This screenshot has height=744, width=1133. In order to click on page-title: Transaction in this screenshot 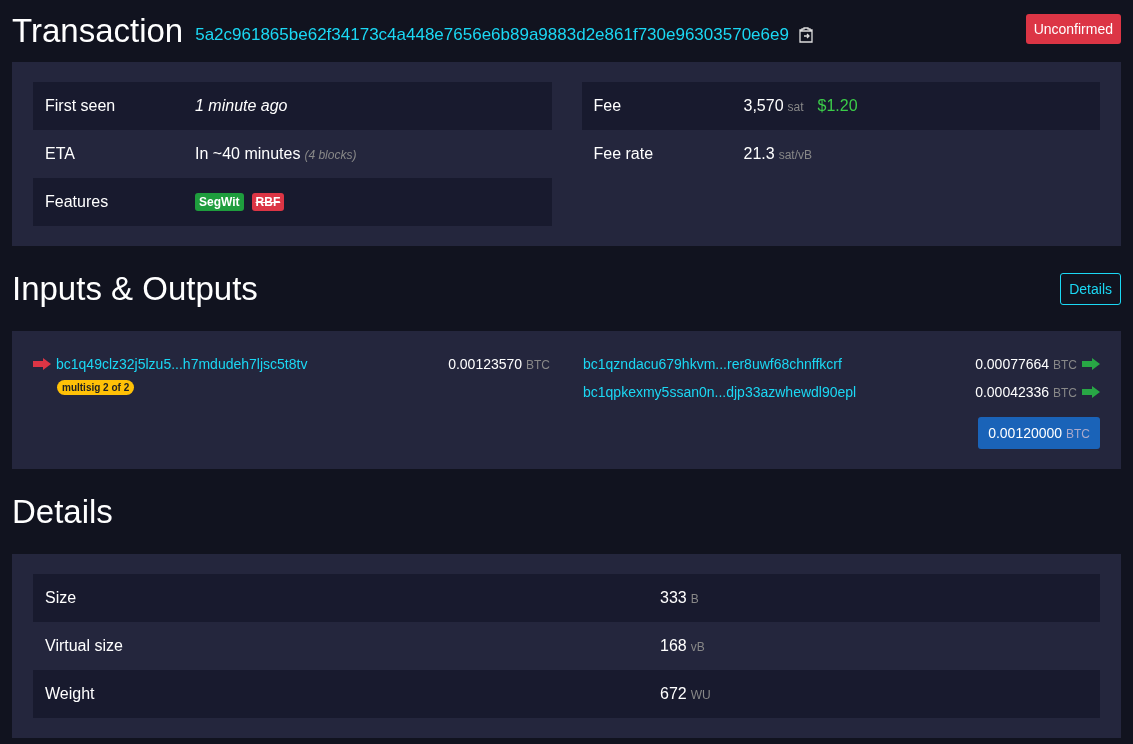, I will do `click(98, 31)`.